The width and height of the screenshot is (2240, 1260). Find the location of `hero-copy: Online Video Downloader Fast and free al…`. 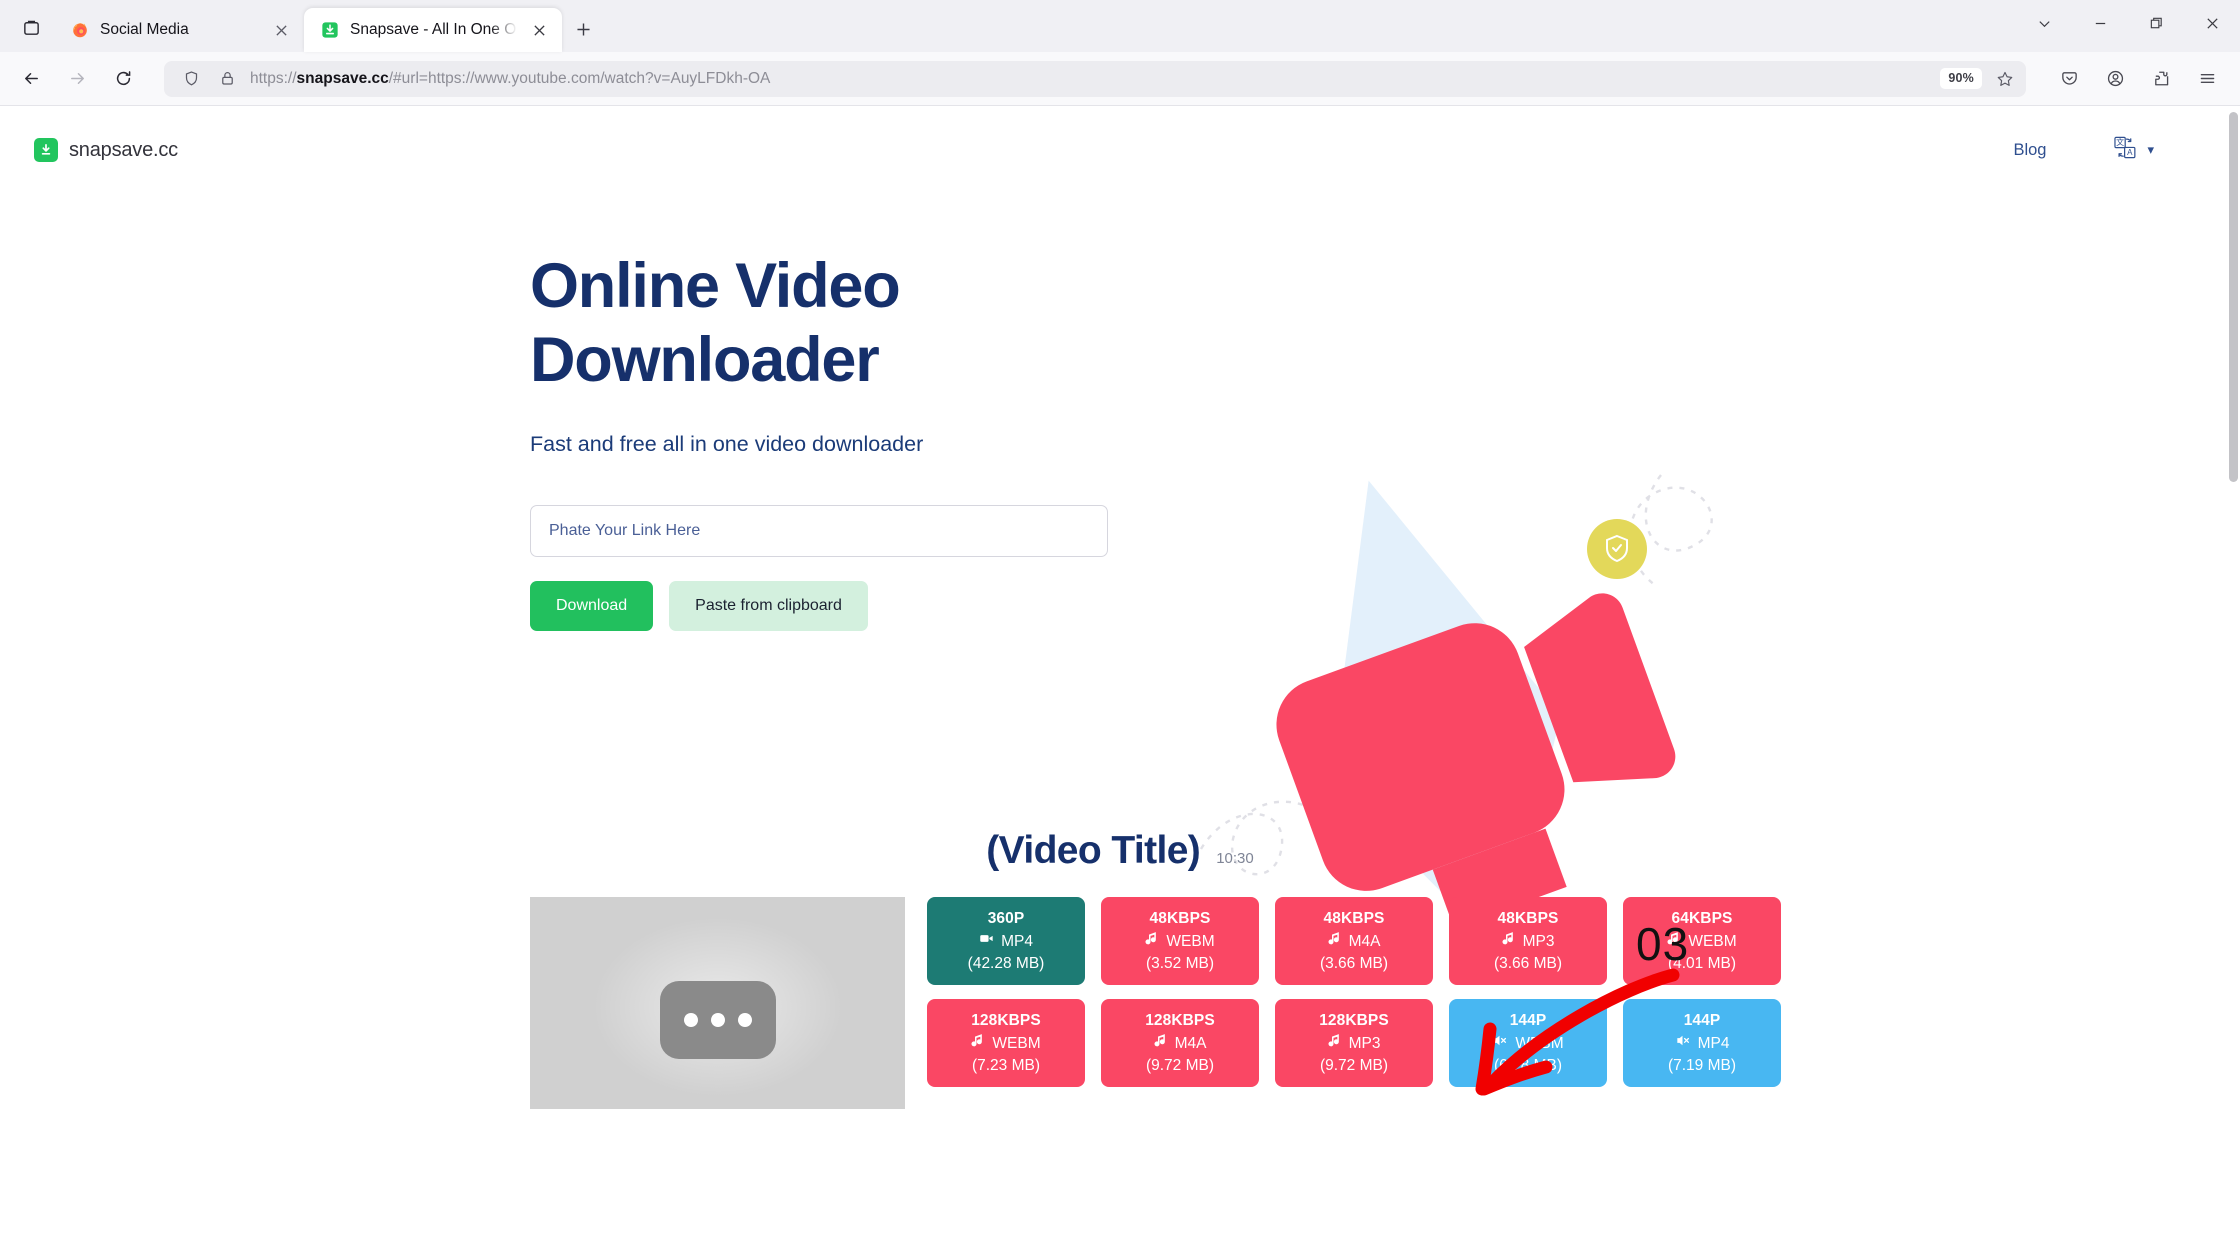

hero-copy: Online Video Downloader Fast and free al… is located at coordinates (850, 440).